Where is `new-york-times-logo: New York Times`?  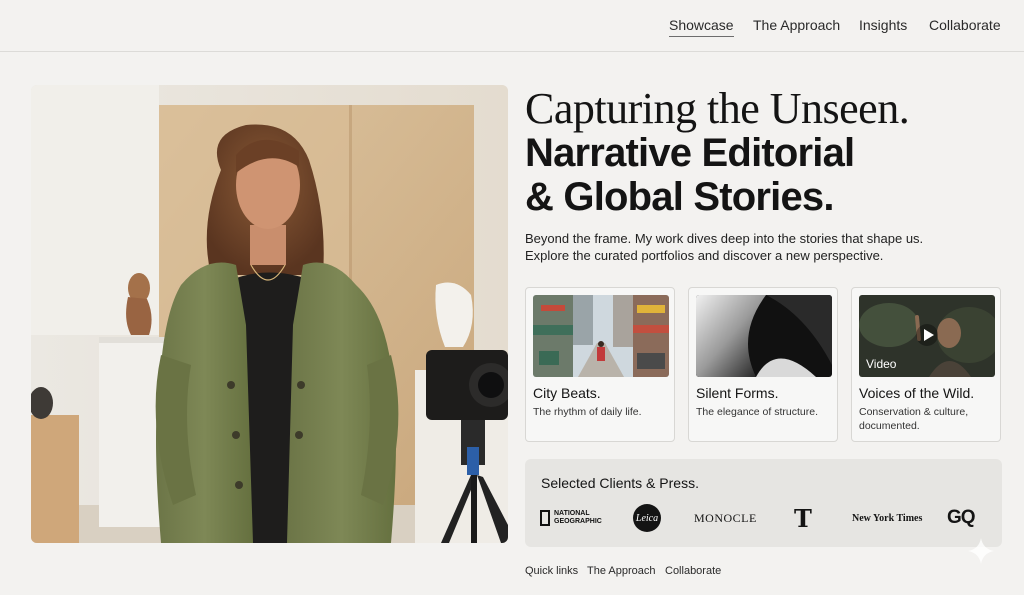 new-york-times-logo: New York Times is located at coordinates (887, 518).